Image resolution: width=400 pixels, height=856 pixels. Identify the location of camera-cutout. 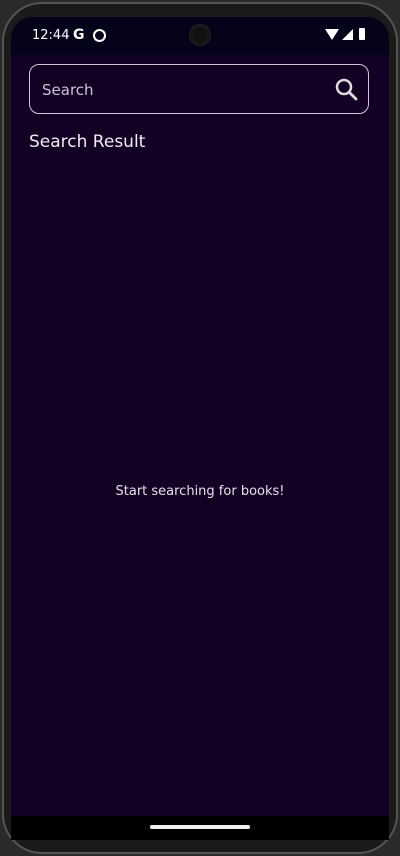
(200, 35).